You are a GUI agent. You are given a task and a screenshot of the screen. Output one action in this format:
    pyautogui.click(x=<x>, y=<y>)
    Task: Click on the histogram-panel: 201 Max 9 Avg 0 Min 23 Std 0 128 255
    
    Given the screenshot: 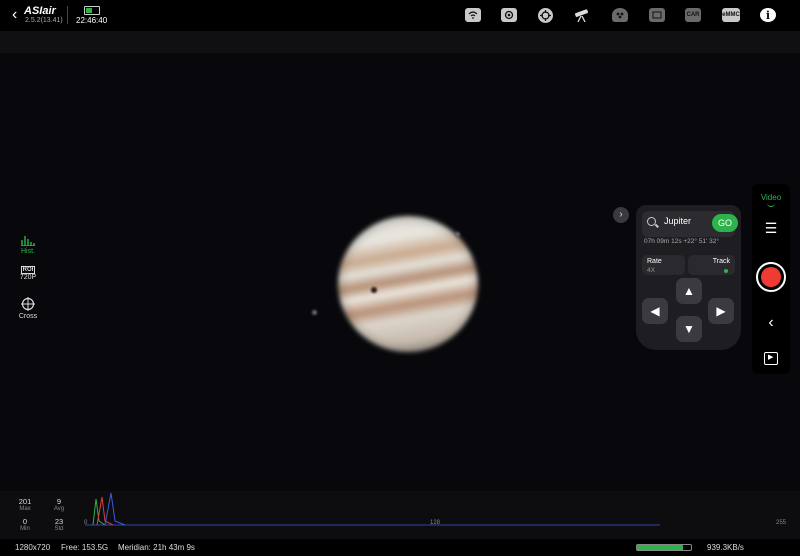 What is the action you would take?
    pyautogui.click(x=400, y=515)
    